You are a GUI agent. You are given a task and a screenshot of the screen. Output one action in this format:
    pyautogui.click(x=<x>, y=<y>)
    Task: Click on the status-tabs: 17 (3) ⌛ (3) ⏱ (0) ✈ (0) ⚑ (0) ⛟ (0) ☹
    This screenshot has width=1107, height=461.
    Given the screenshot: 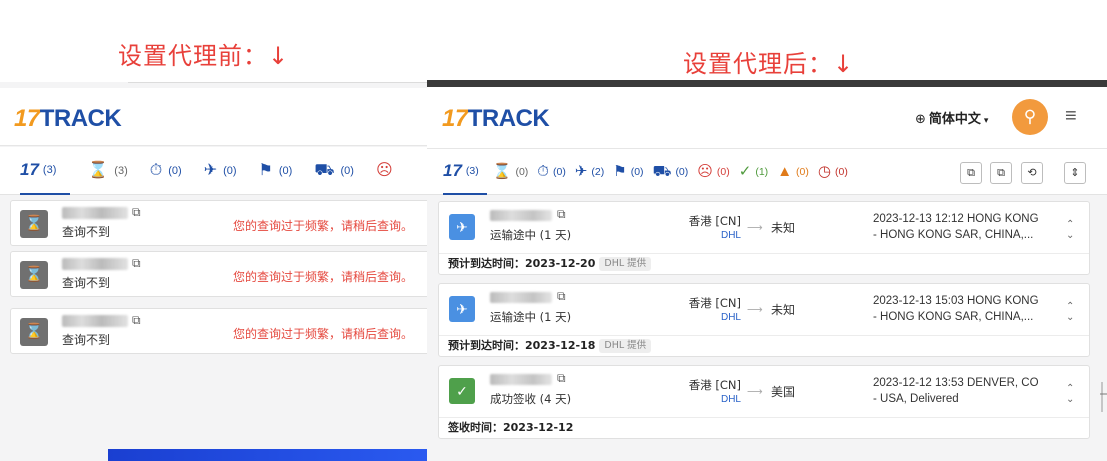 What is the action you would take?
    pyautogui.click(x=213, y=171)
    